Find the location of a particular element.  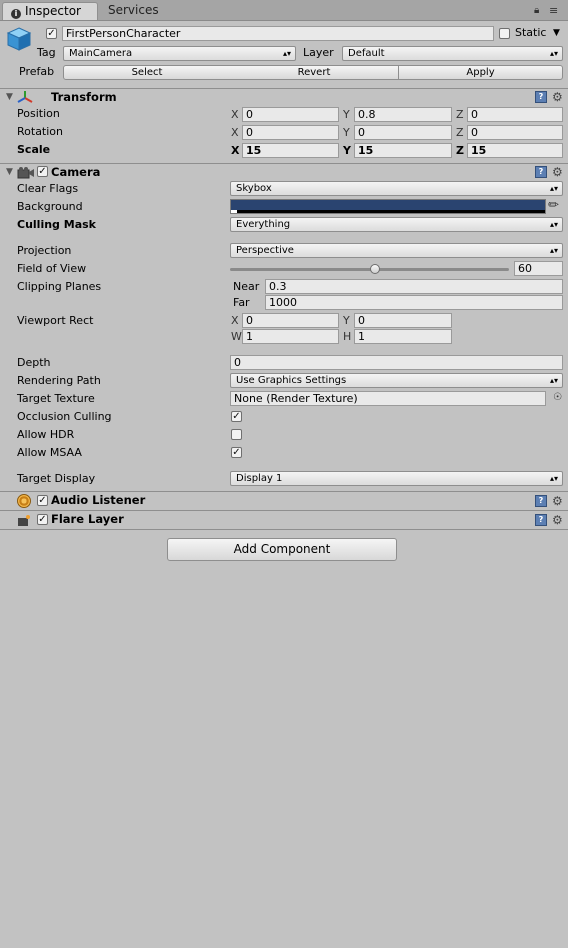

rotation-z-field: 0 is located at coordinates (515, 132).